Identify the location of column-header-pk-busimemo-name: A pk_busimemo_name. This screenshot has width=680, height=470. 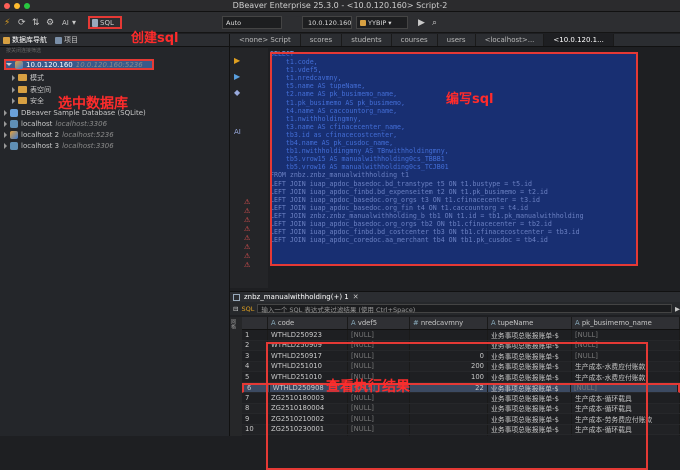
(626, 323).